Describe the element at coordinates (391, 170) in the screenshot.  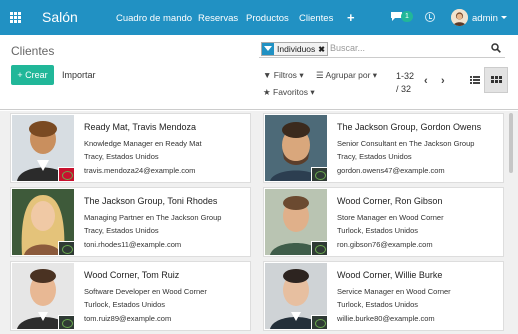
I see `customer-email: gordon.owens47@example.com` at that location.